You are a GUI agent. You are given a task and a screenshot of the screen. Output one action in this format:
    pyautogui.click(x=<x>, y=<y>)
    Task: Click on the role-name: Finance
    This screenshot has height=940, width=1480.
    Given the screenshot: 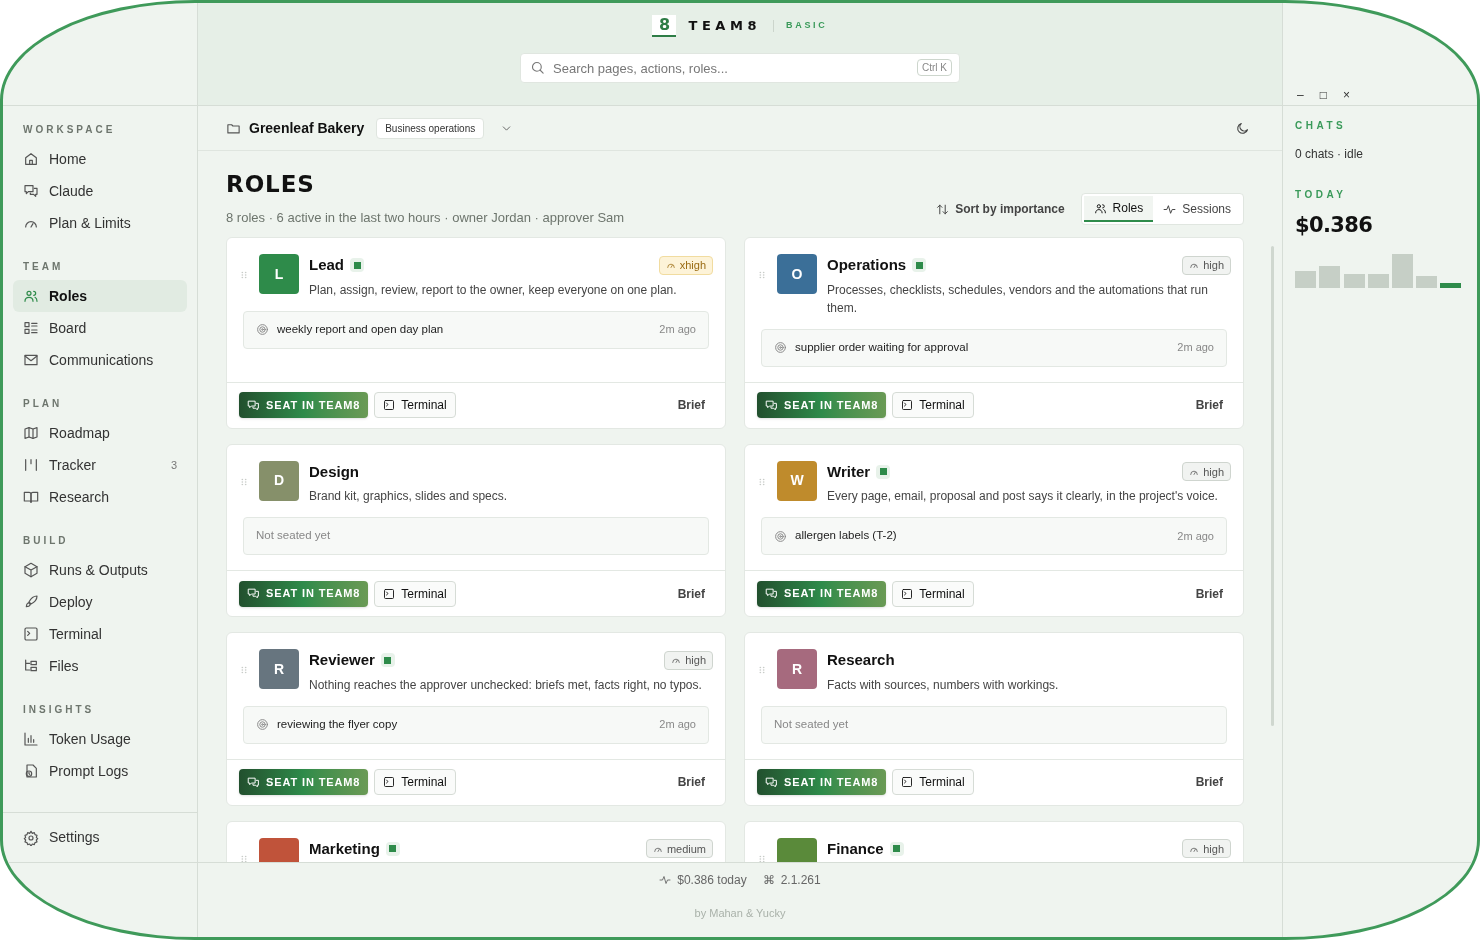 What is the action you would take?
    pyautogui.click(x=855, y=848)
    